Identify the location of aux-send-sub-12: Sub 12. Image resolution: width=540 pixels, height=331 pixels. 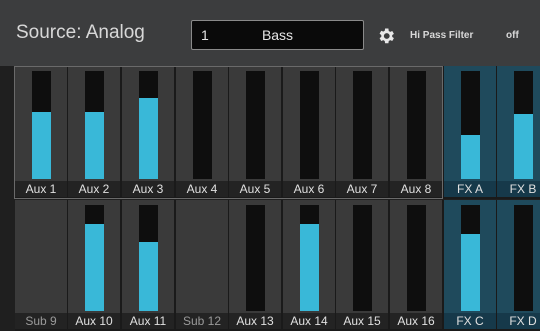
(203, 265).